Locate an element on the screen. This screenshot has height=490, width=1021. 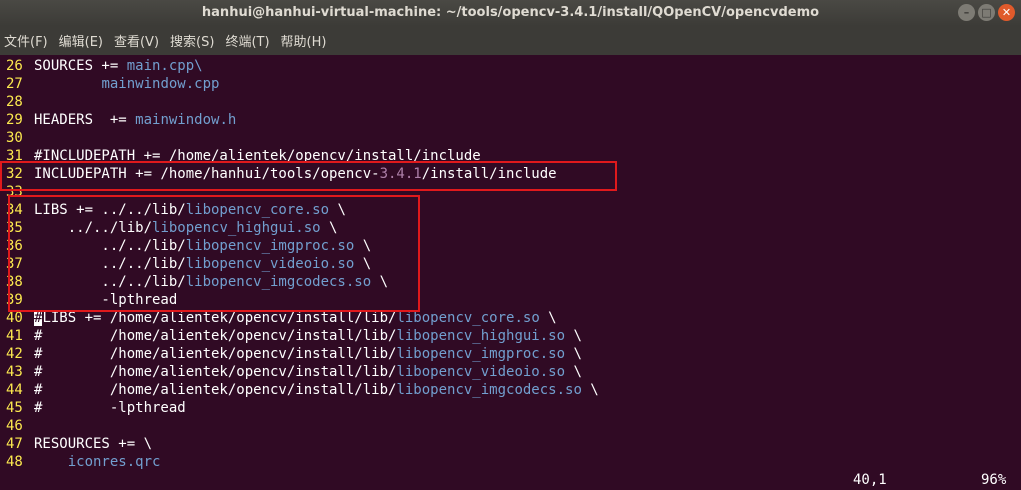
line-code: iconres.qrc is located at coordinates (97, 462).